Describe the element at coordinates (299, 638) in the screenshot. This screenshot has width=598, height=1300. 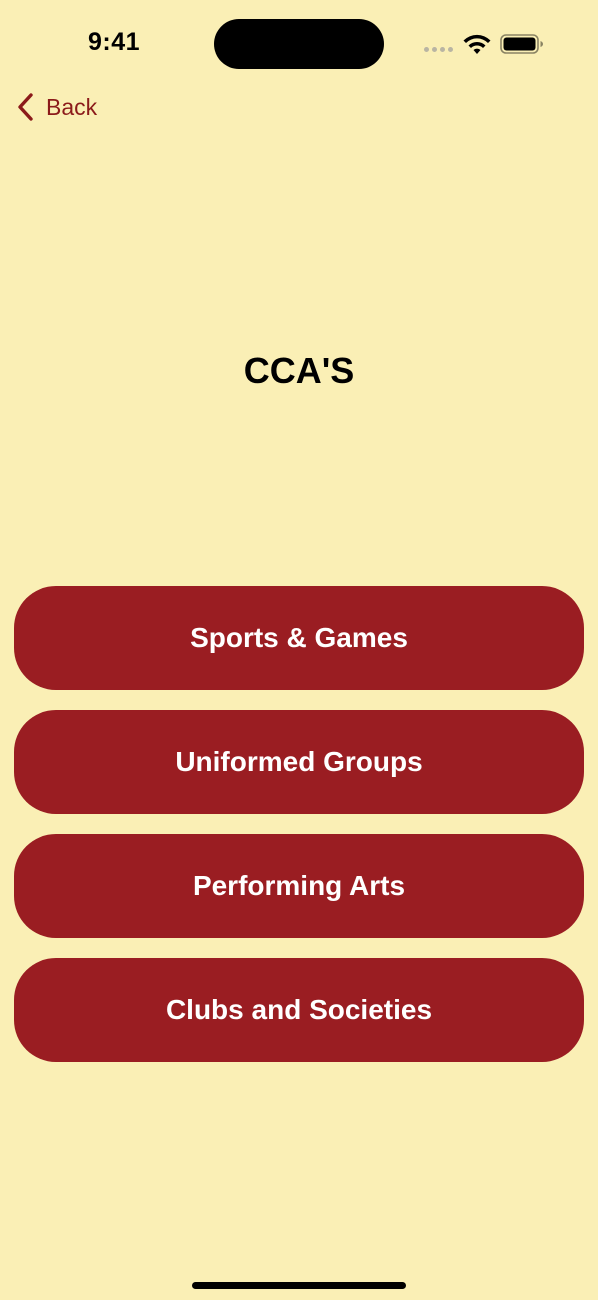
I see `sports-games-button: Sports & Games` at that location.